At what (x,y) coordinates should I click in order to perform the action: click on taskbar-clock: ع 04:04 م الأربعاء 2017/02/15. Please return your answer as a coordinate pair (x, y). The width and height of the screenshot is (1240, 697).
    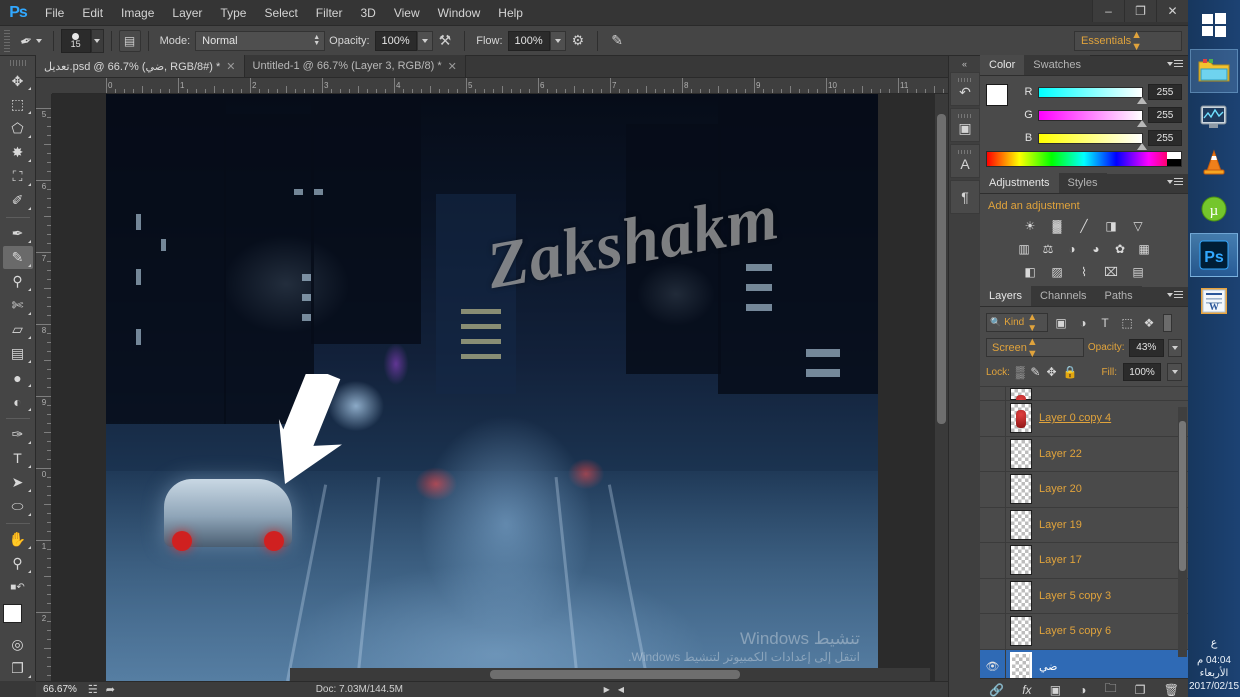
    Looking at the image, I should click on (1214, 665).